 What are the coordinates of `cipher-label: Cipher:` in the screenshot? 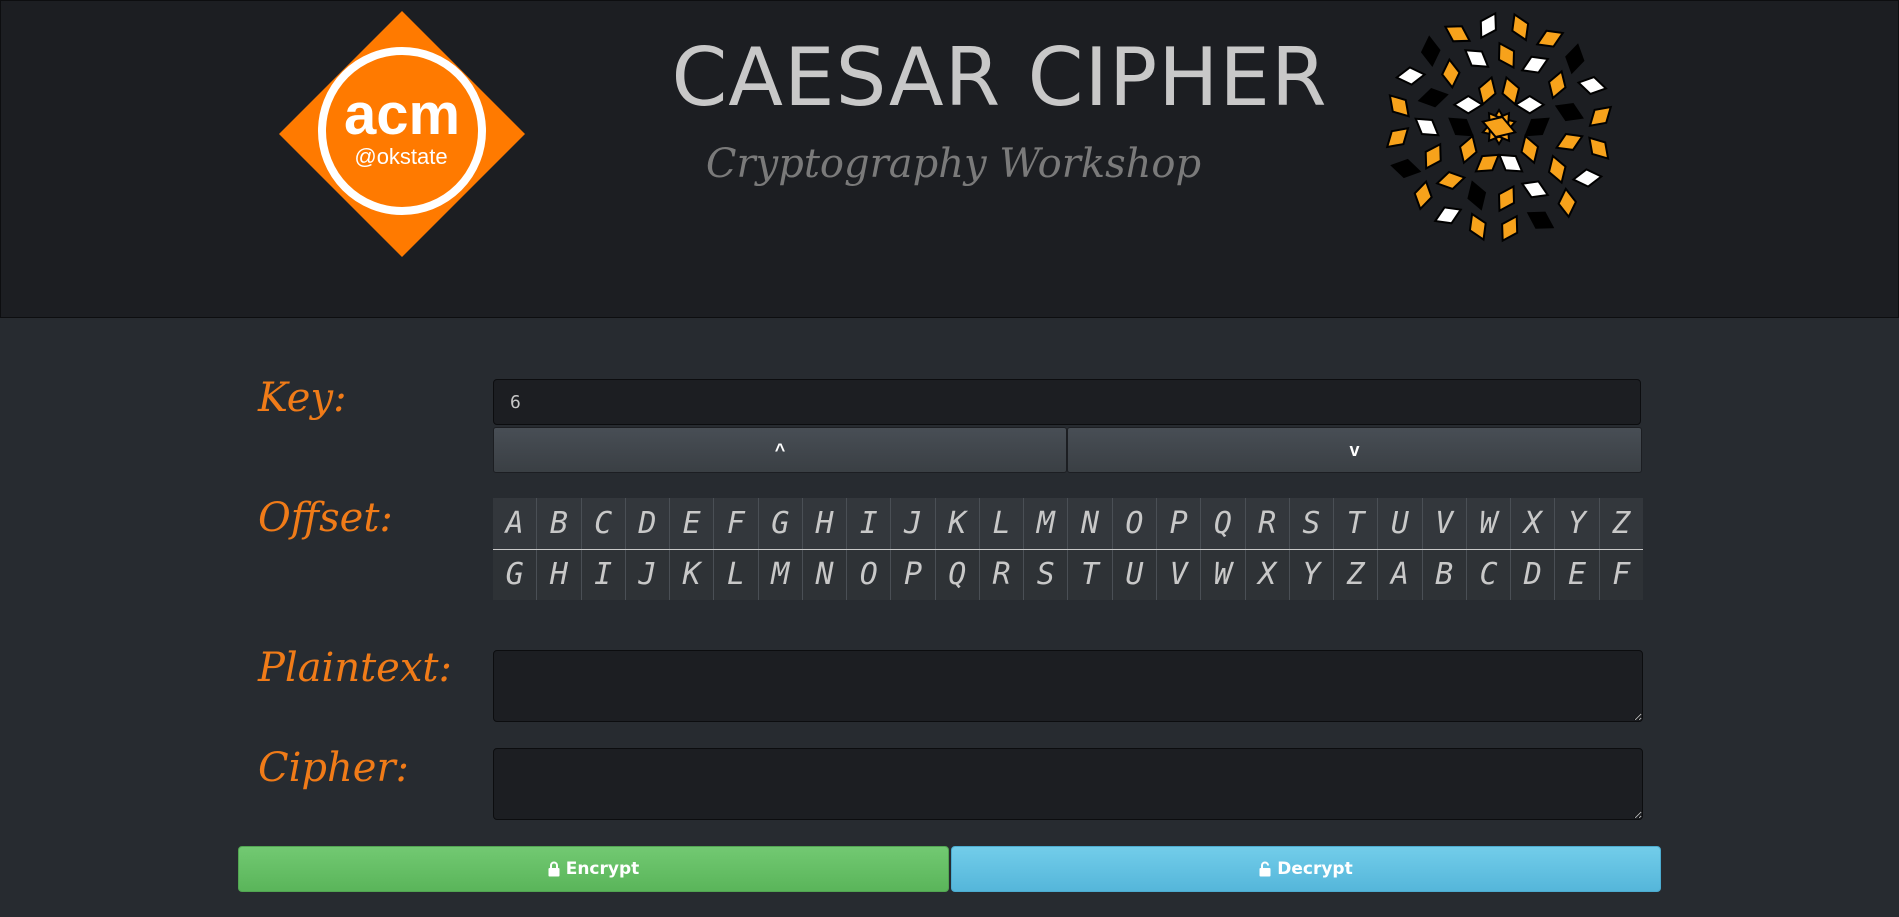 It's located at (334, 768).